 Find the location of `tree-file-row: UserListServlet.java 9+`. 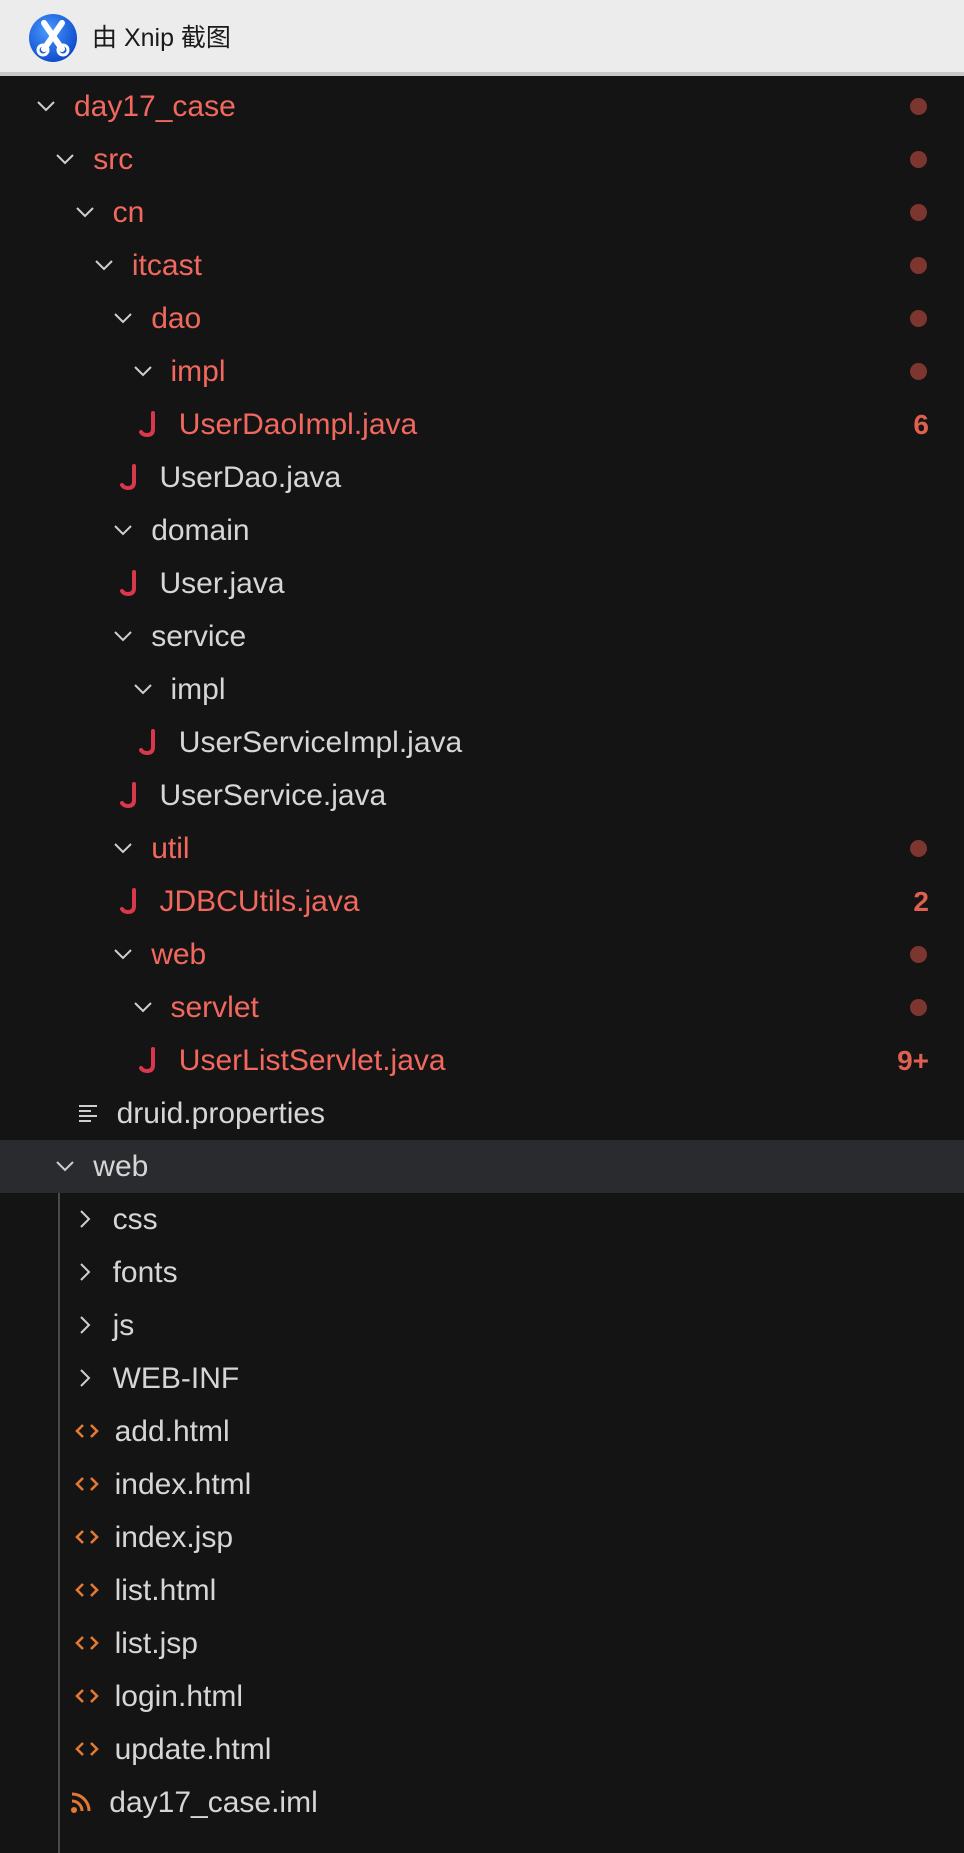

tree-file-row: UserListServlet.java 9+ is located at coordinates (482, 1060).